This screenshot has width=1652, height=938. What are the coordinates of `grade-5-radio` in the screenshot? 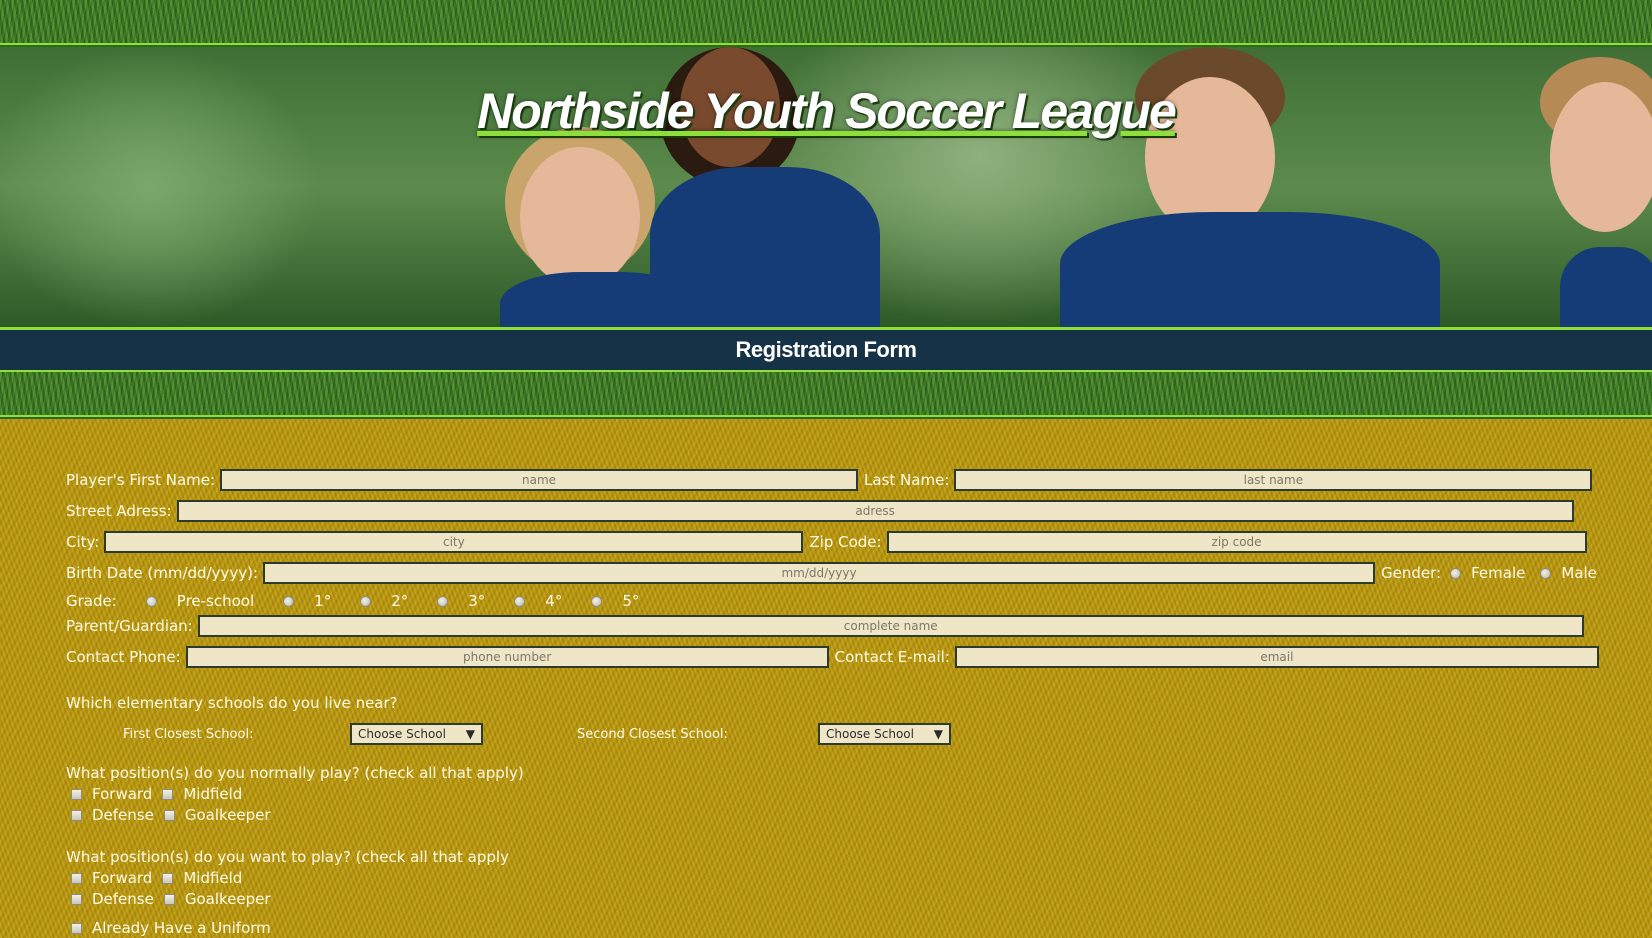 It's located at (597, 601).